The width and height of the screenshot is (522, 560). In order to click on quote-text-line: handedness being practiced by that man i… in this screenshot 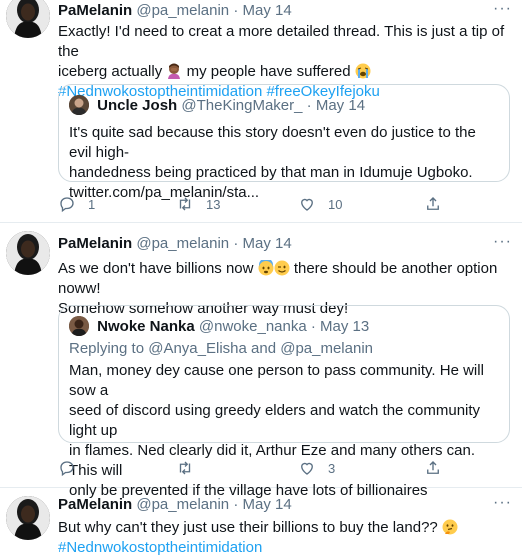, I will do `click(271, 172)`.